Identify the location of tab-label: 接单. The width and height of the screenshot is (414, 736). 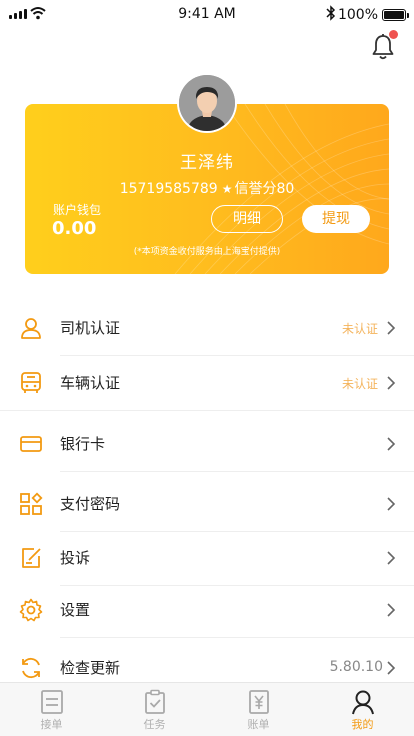
(51, 724).